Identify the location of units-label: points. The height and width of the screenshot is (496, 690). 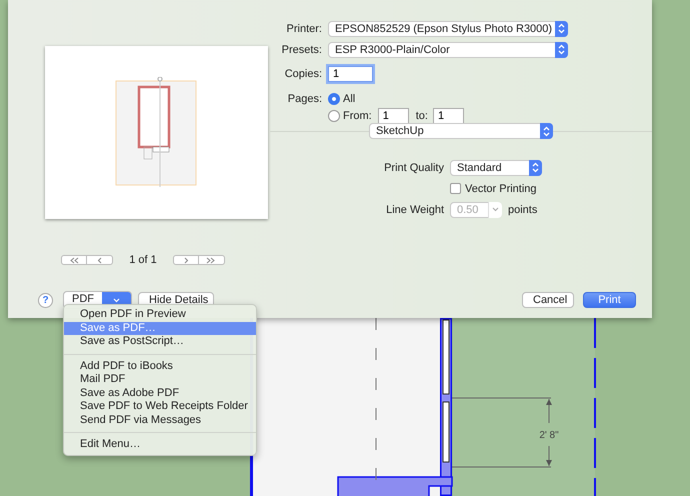
(523, 210).